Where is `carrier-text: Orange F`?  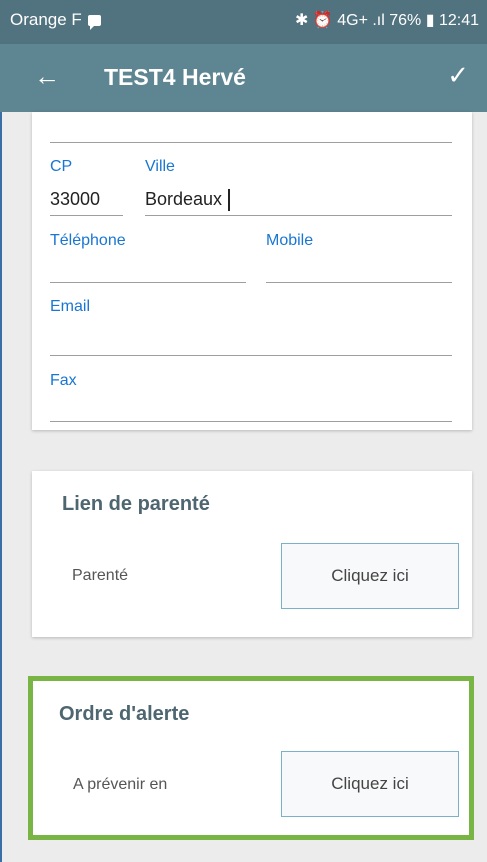
carrier-text: Orange F is located at coordinates (46, 19).